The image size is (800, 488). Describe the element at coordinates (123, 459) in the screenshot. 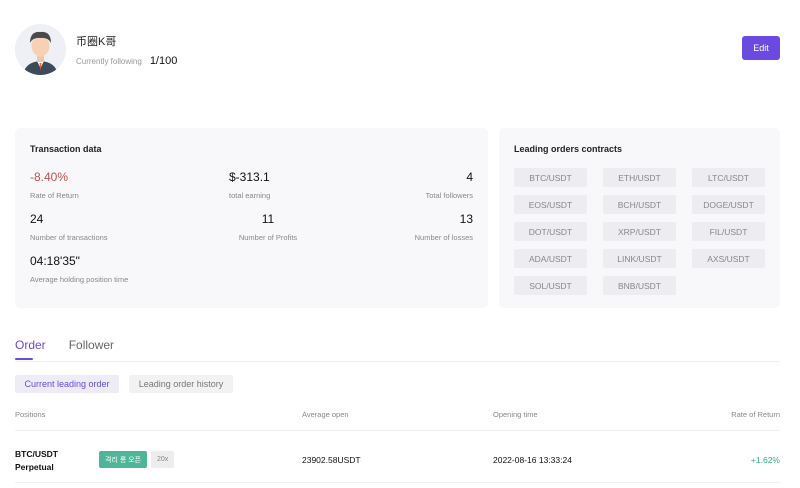

I see `side-tag: 격리 롱 오픈` at that location.